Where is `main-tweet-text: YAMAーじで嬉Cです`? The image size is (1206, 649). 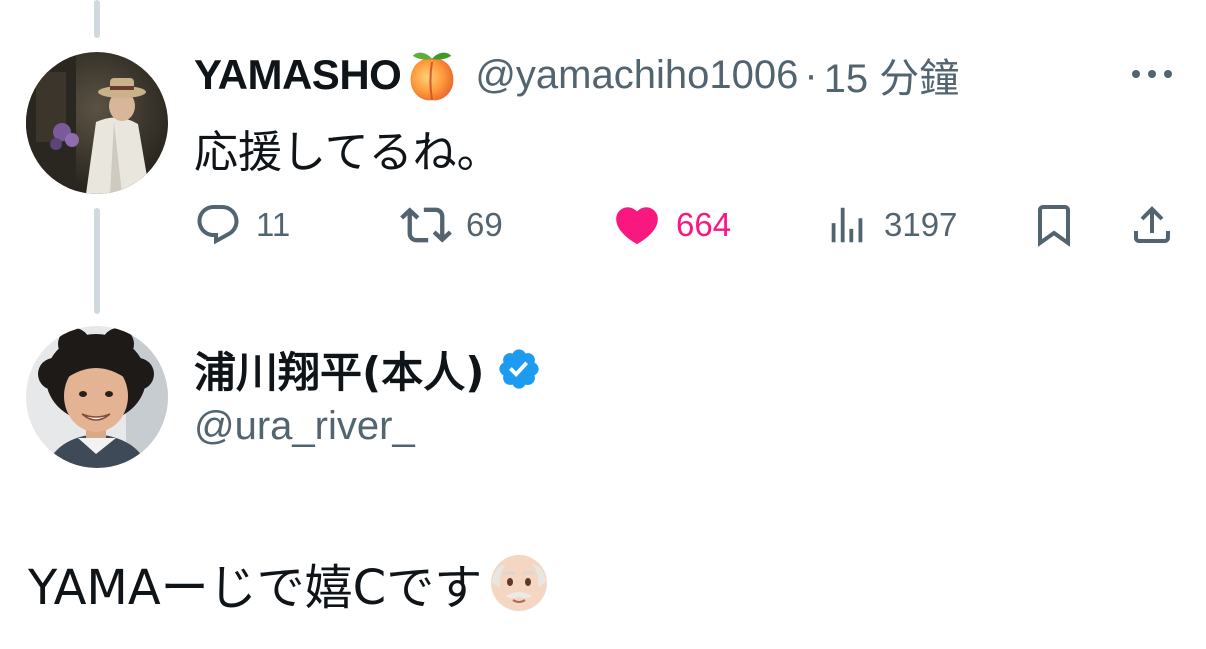 main-tweet-text: YAMAーじで嬉Cです is located at coordinates (255, 588).